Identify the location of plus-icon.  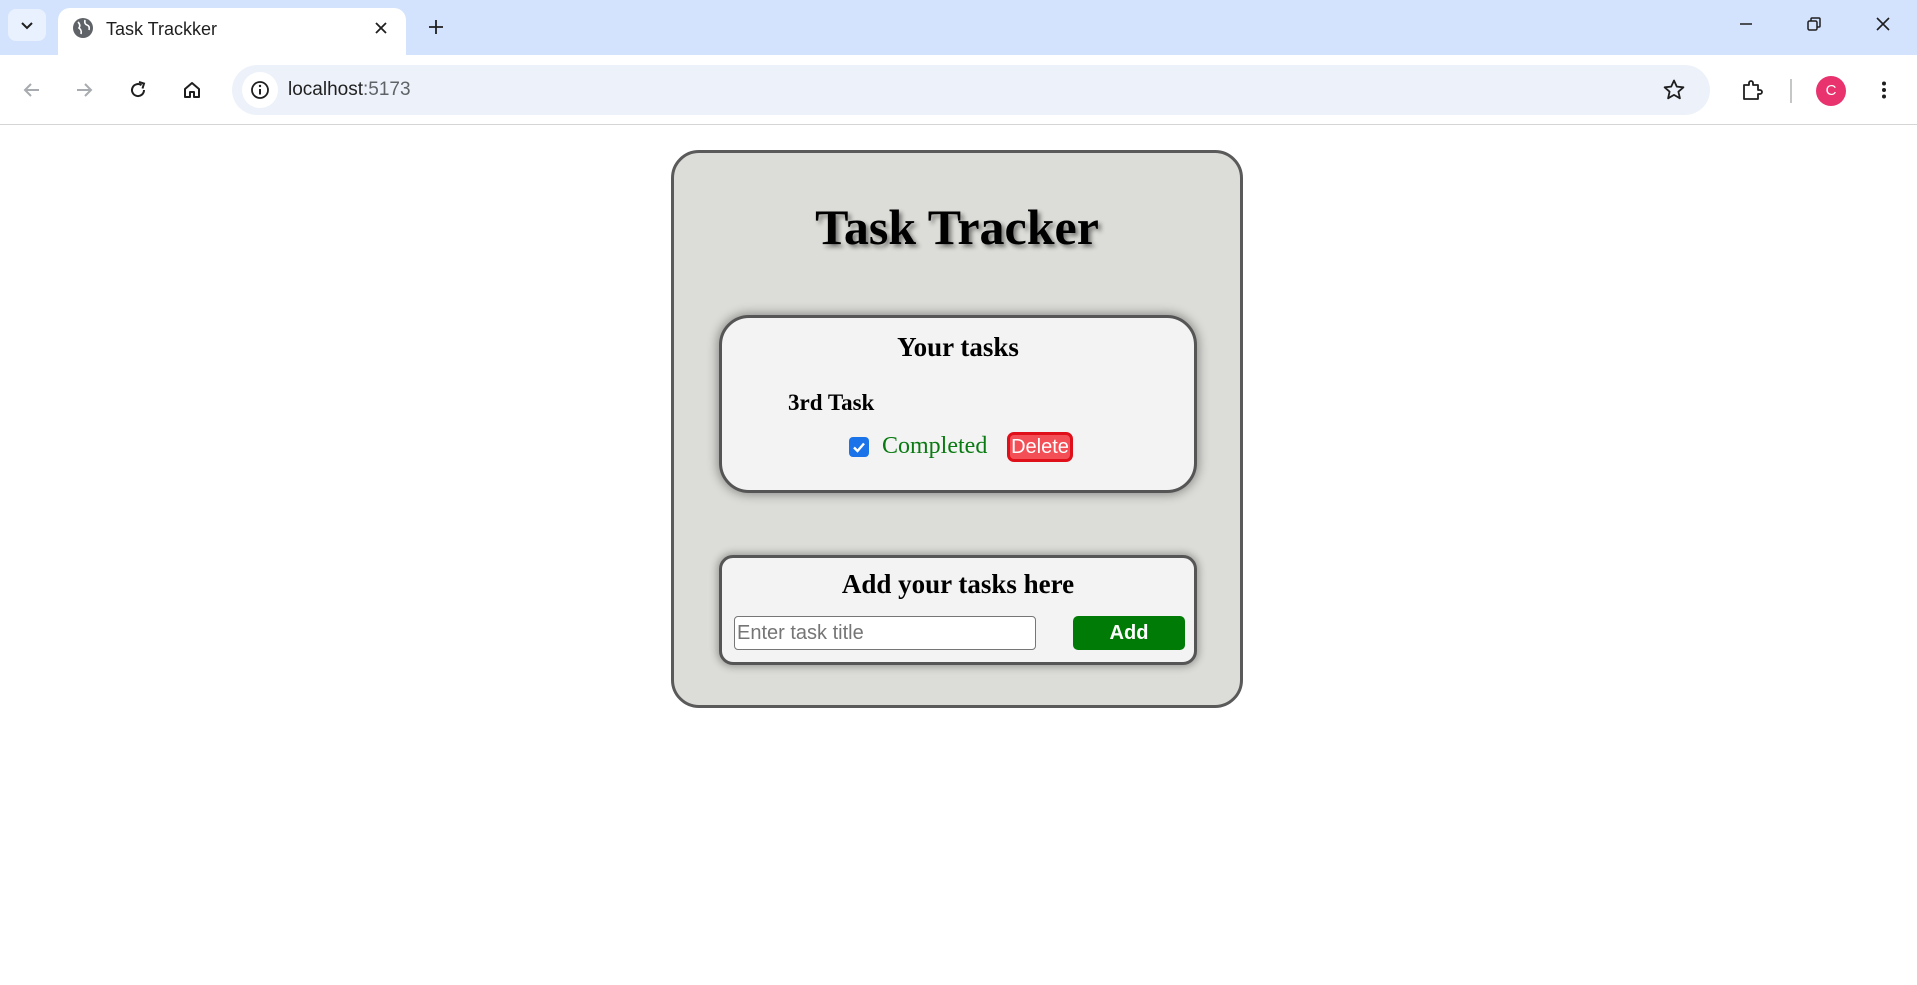
(436, 27).